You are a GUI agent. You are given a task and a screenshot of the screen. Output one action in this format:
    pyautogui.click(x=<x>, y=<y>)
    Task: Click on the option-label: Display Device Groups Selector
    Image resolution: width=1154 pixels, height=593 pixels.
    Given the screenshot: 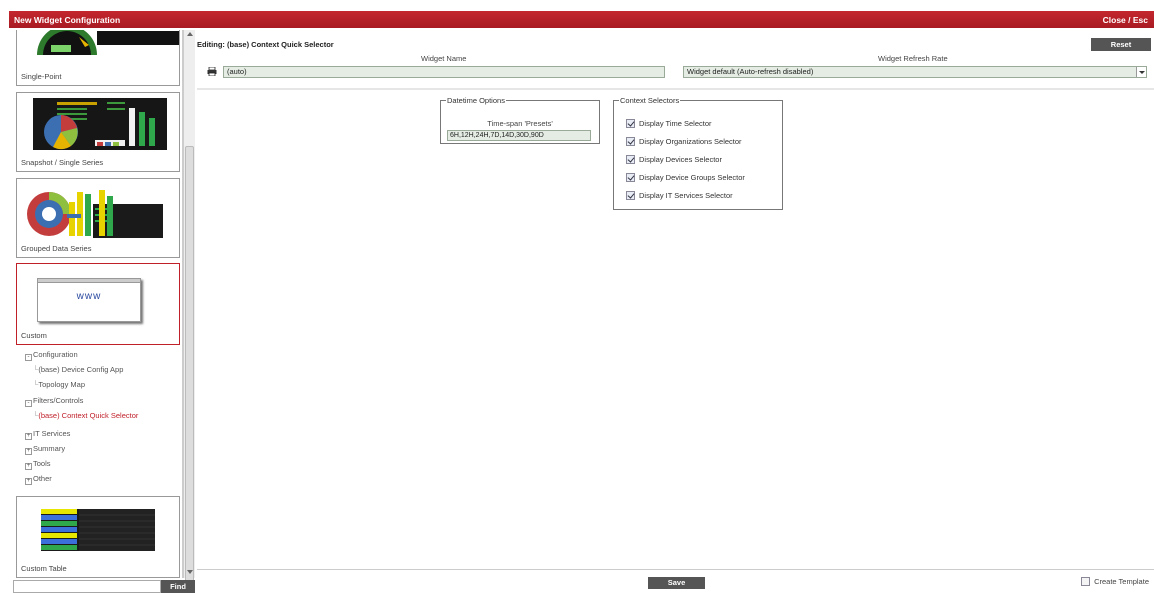 What is the action you would take?
    pyautogui.click(x=692, y=177)
    